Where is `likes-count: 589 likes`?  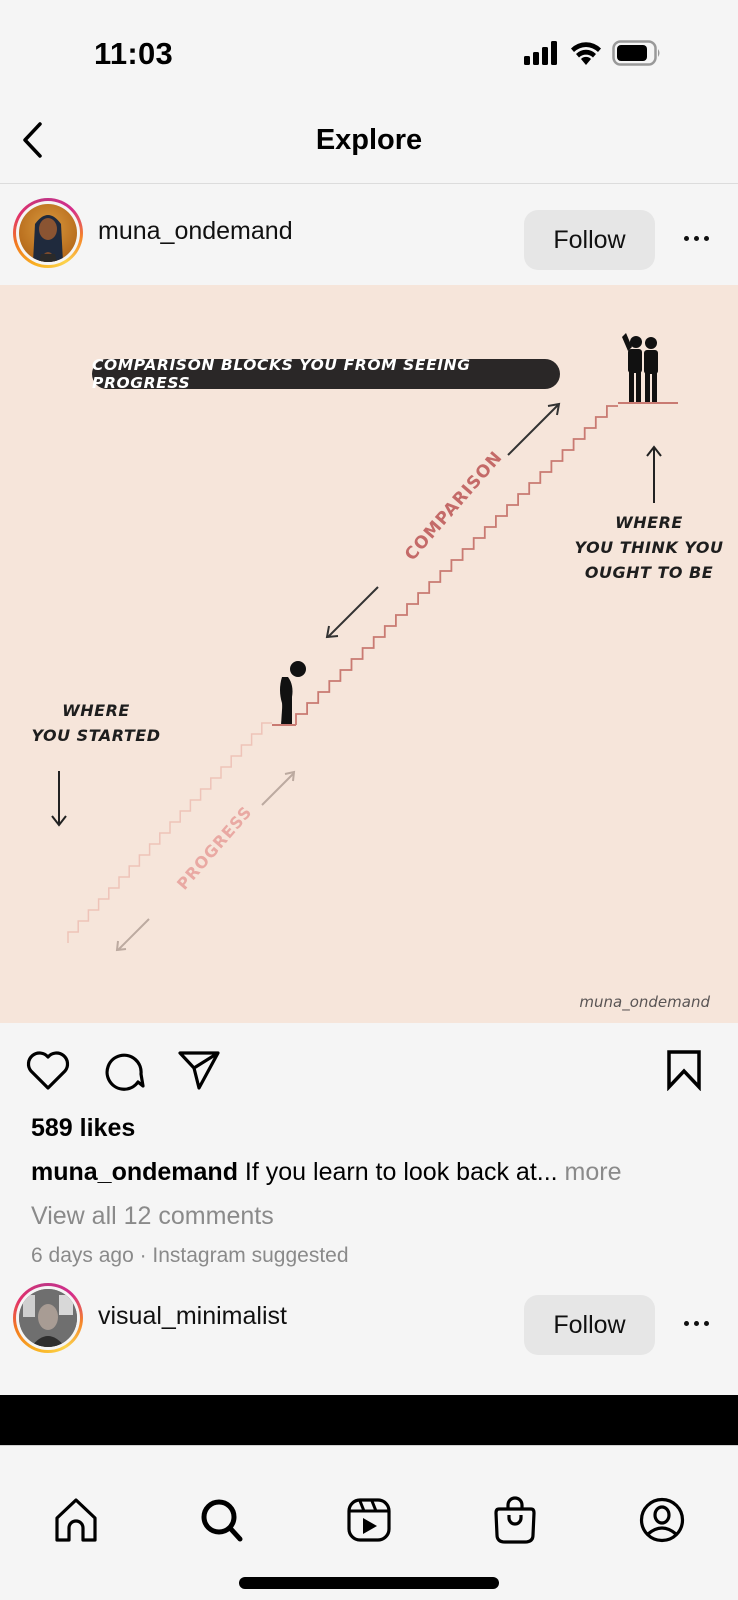
likes-count: 589 likes is located at coordinates (83, 1128).